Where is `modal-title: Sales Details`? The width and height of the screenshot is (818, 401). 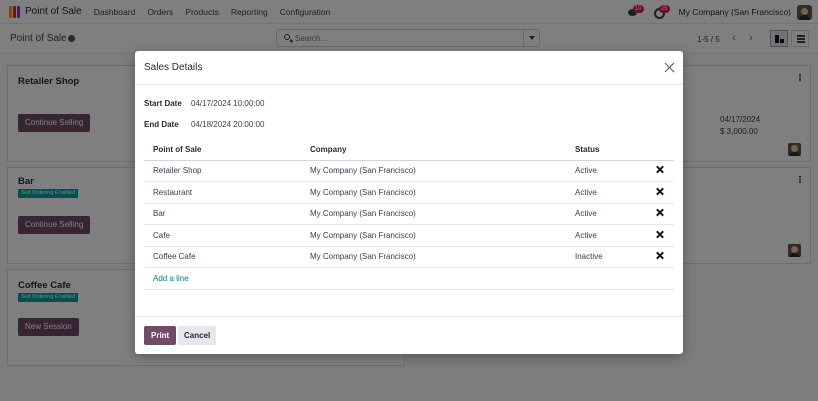 modal-title: Sales Details is located at coordinates (173, 67).